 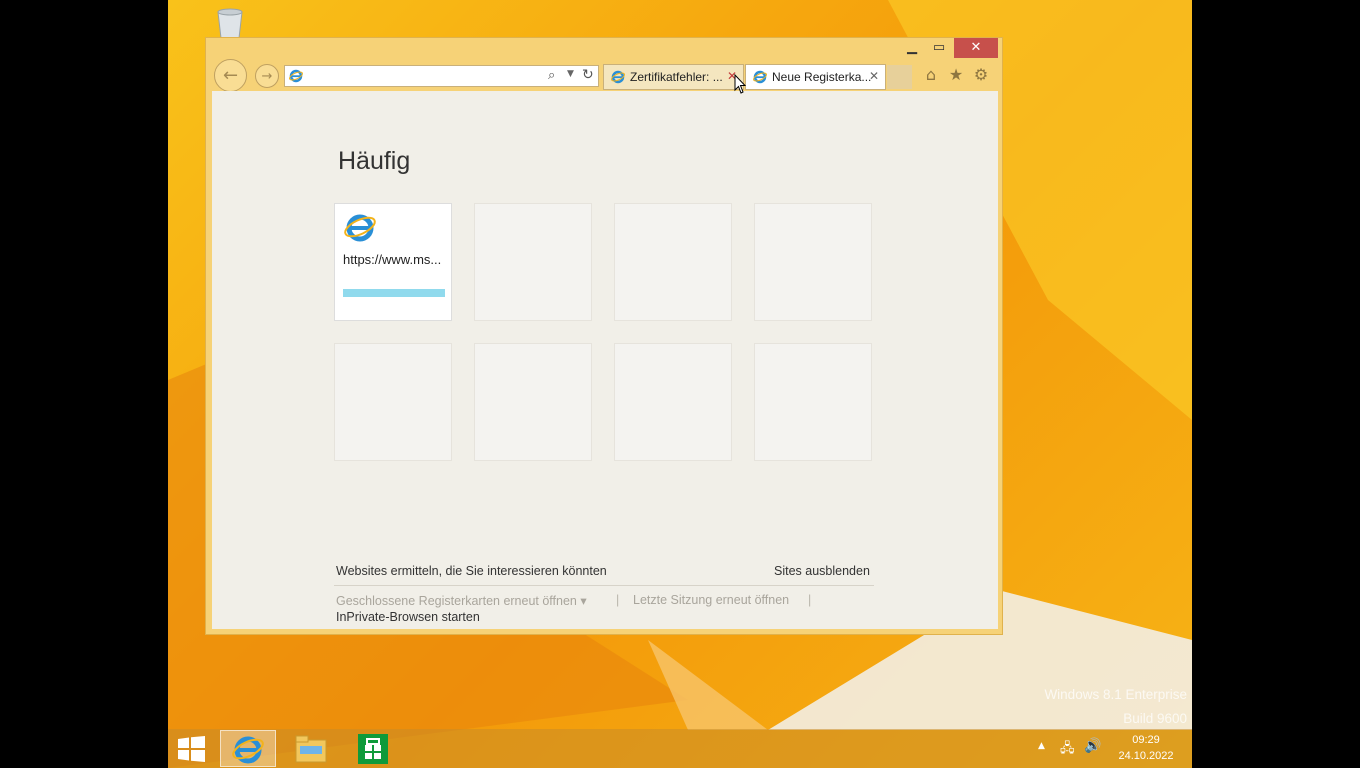 I want to click on address-bar: ⌕ ▼ ↻, so click(x=441, y=76).